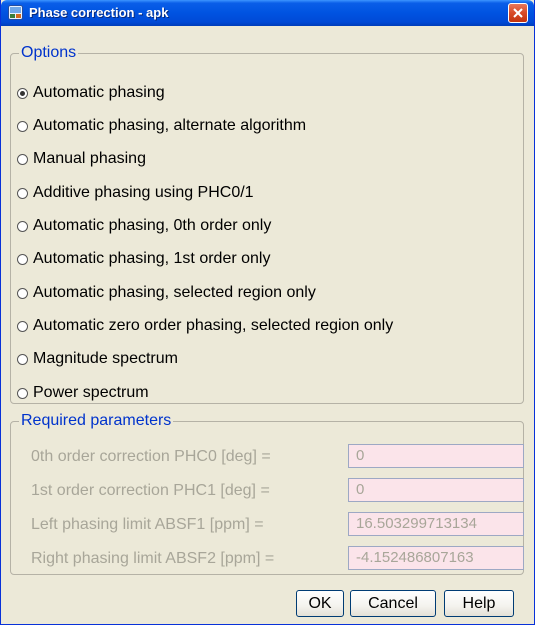  What do you see at coordinates (152, 225) in the screenshot?
I see `radio-label: Automatic phasing, 0th order only` at bounding box center [152, 225].